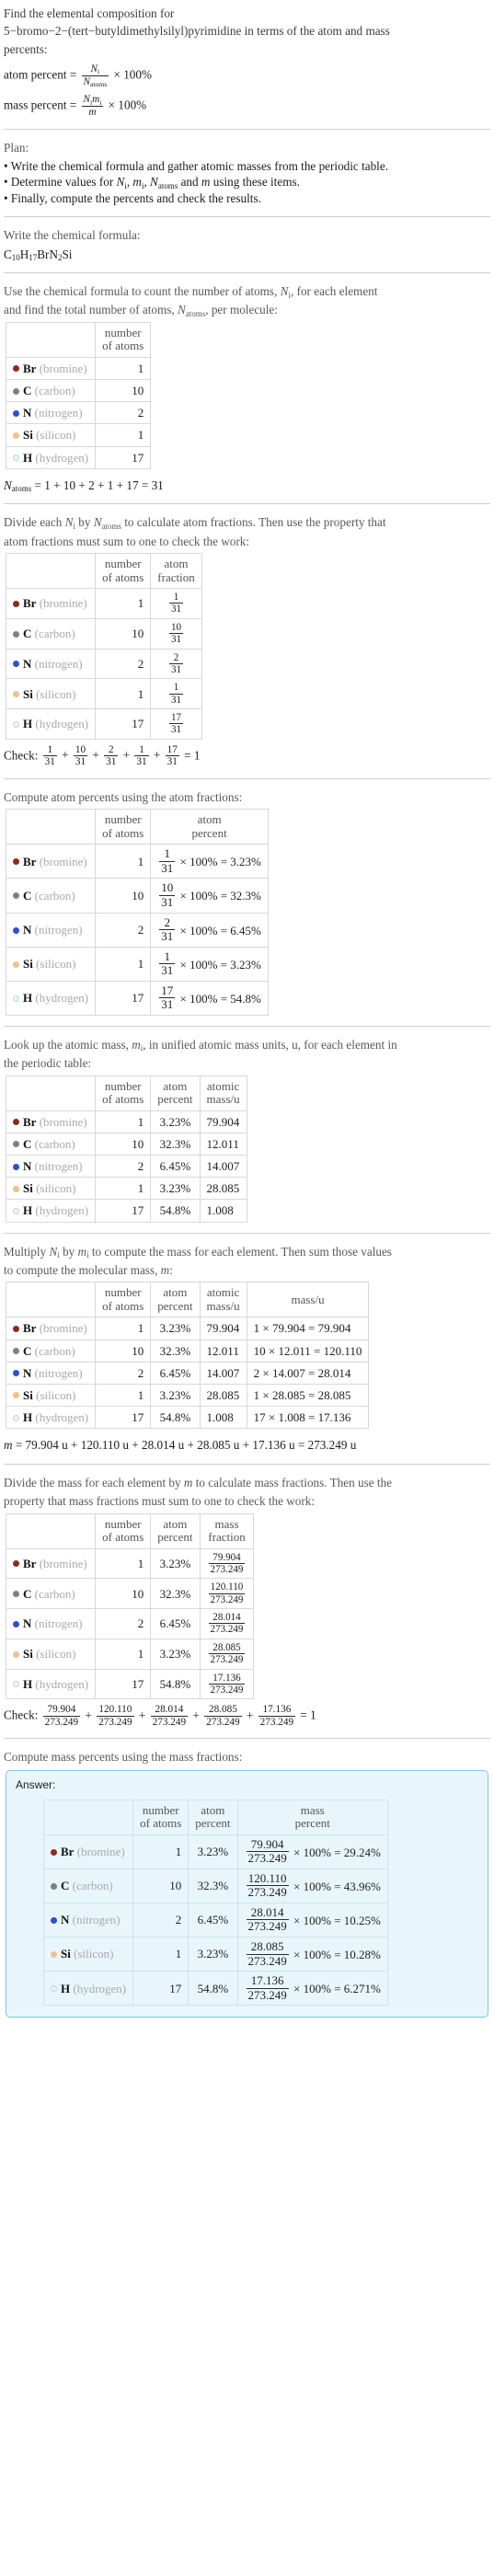 Image resolution: width=494 pixels, height=2576 pixels. I want to click on fraction: 17 31, so click(168, 997).